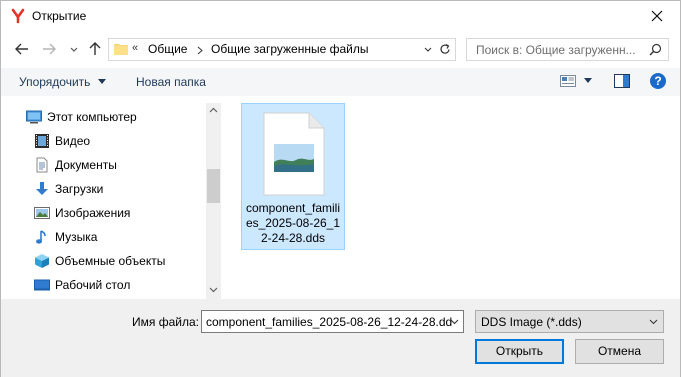 The height and width of the screenshot is (377, 681). Describe the element at coordinates (103, 237) in the screenshot. I see `sidebar-item-music: Музыка` at that location.